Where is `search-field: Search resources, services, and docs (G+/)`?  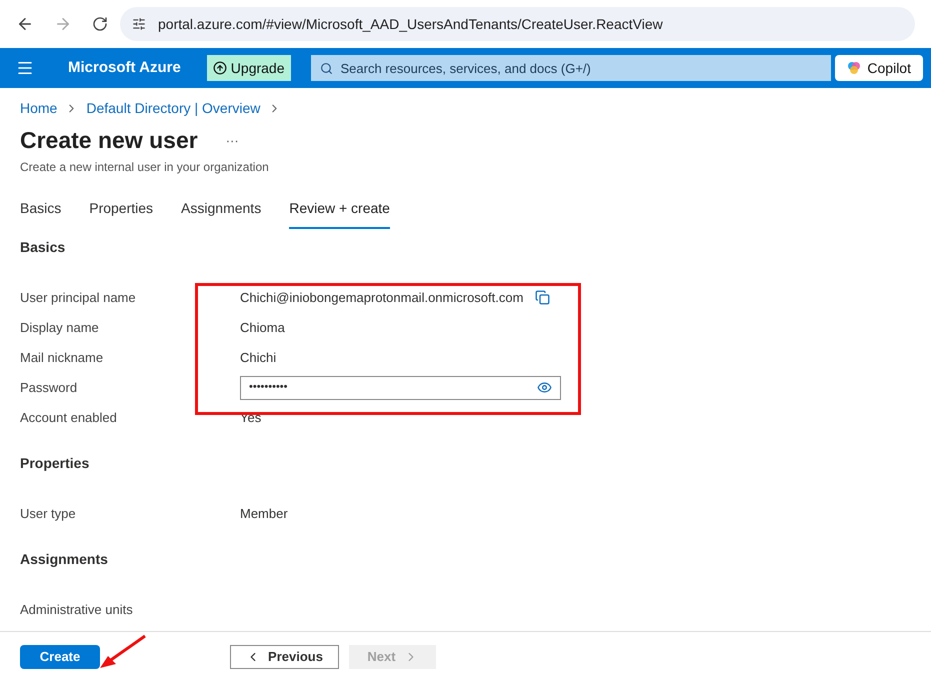 search-field: Search resources, services, and docs (G+/) is located at coordinates (570, 68).